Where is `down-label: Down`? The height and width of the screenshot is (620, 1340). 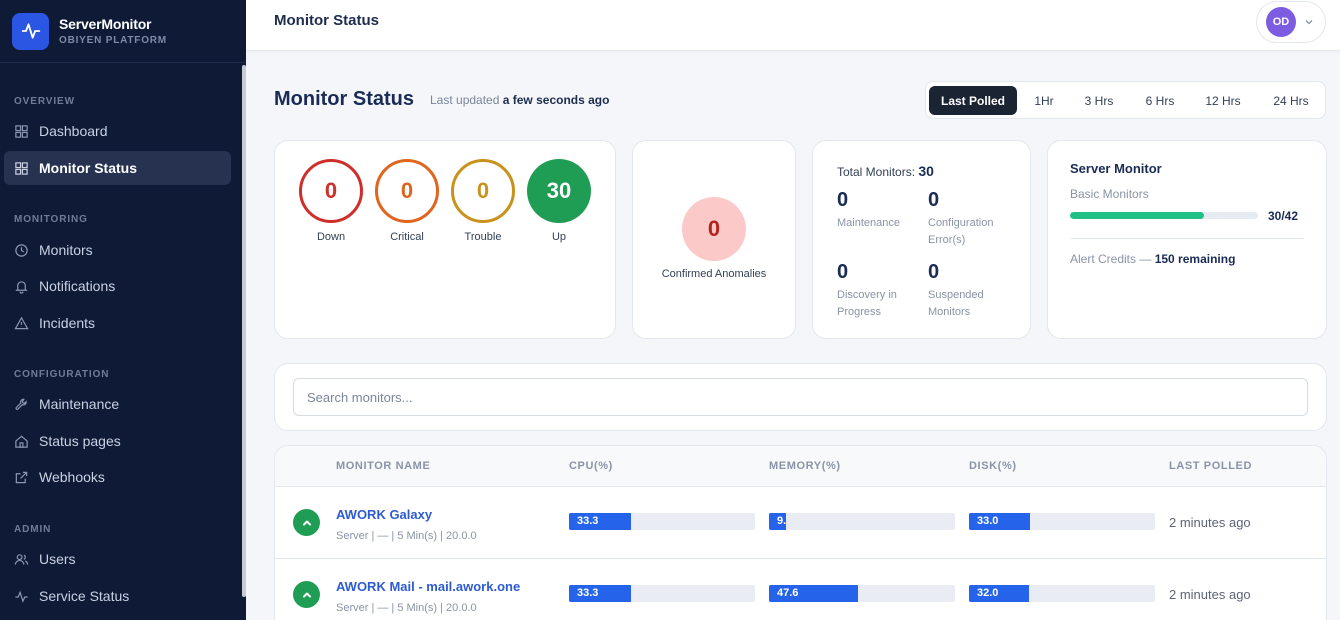
down-label: Down is located at coordinates (331, 237).